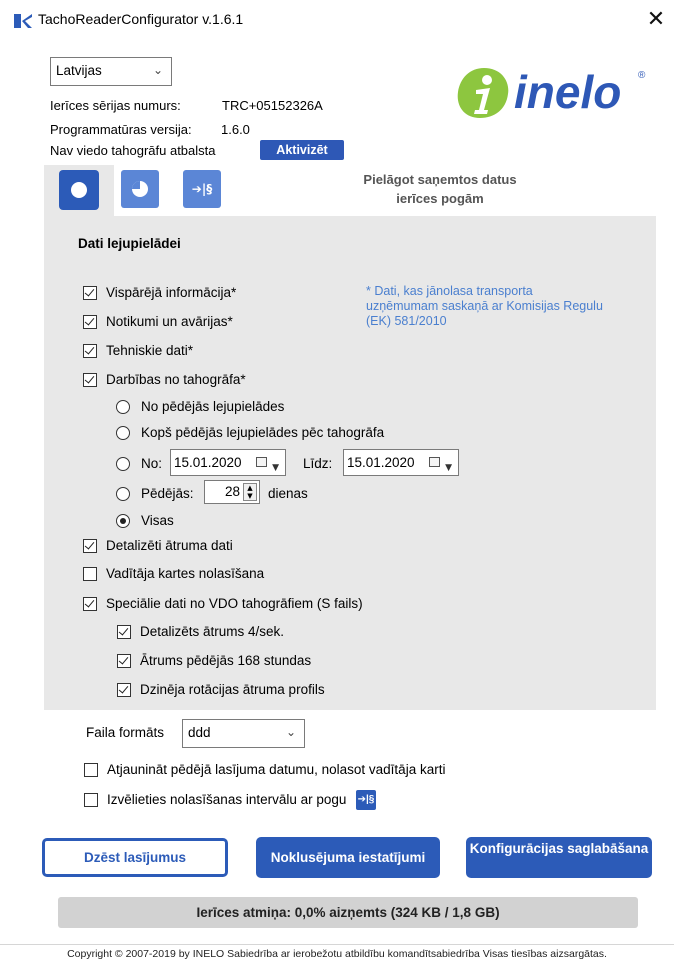  What do you see at coordinates (91, 770) in the screenshot?
I see `update-date-checkbox` at bounding box center [91, 770].